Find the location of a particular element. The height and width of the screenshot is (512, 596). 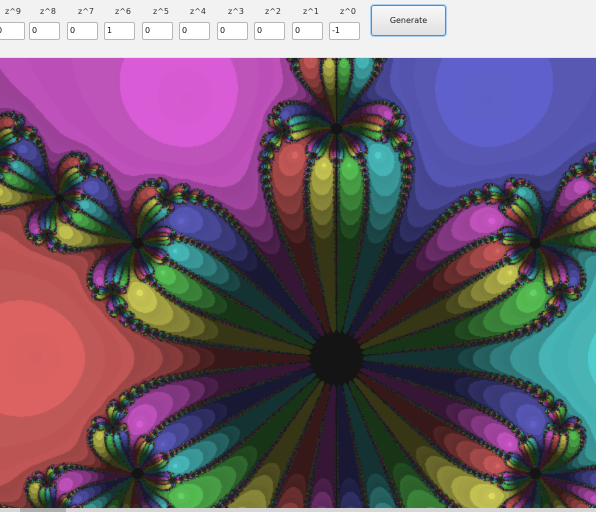

coef-z2: z^2 is located at coordinates (273, 23).